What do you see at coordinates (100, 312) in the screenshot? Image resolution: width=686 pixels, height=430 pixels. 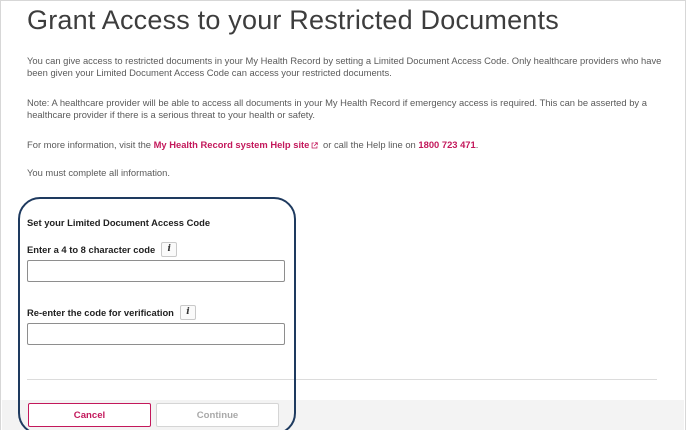 I see `reenter-label-text: Re-enter the code for verification` at bounding box center [100, 312].